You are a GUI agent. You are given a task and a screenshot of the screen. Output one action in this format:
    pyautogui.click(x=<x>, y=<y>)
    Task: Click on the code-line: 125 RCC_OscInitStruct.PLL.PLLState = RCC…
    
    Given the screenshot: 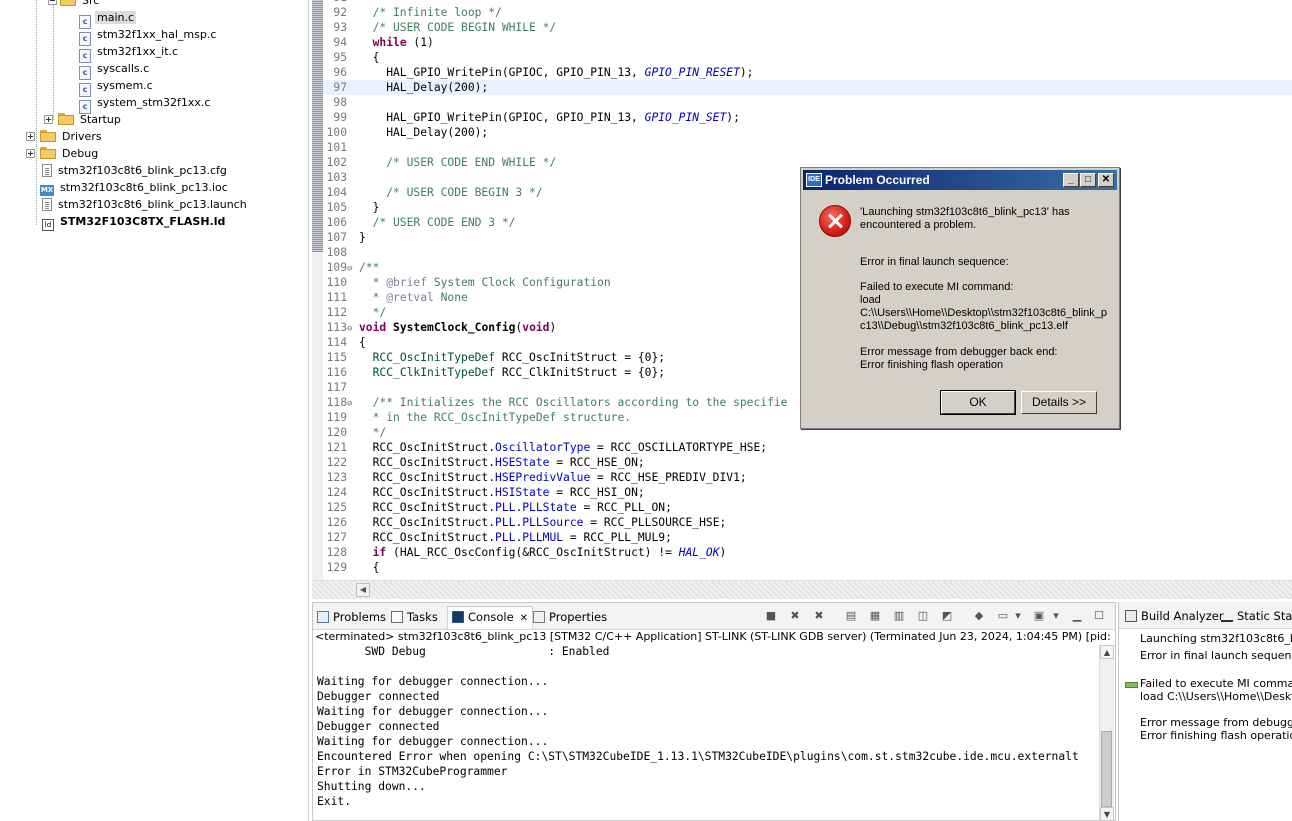 What is the action you would take?
    pyautogui.click(x=807, y=507)
    